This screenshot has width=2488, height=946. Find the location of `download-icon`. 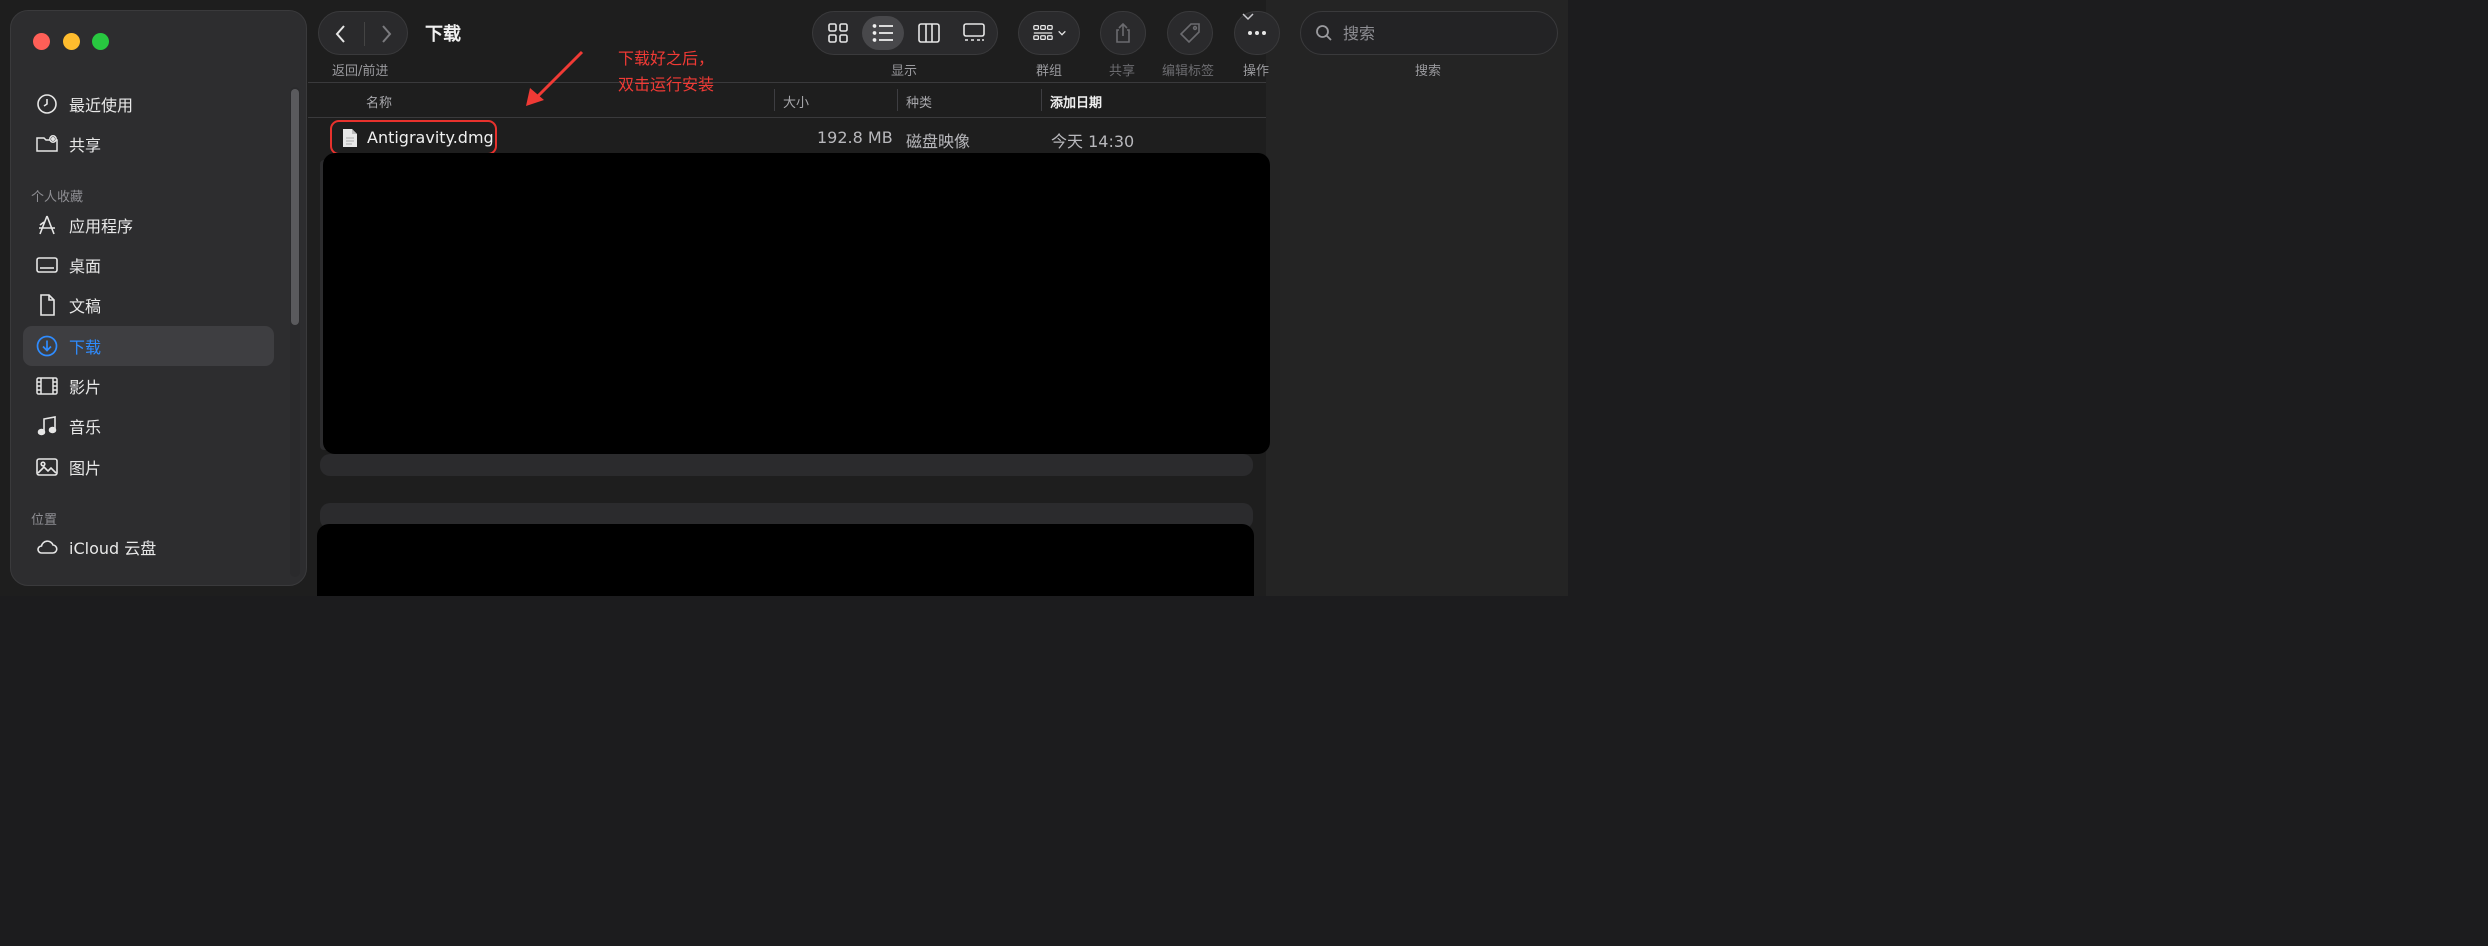

download-icon is located at coordinates (47, 346).